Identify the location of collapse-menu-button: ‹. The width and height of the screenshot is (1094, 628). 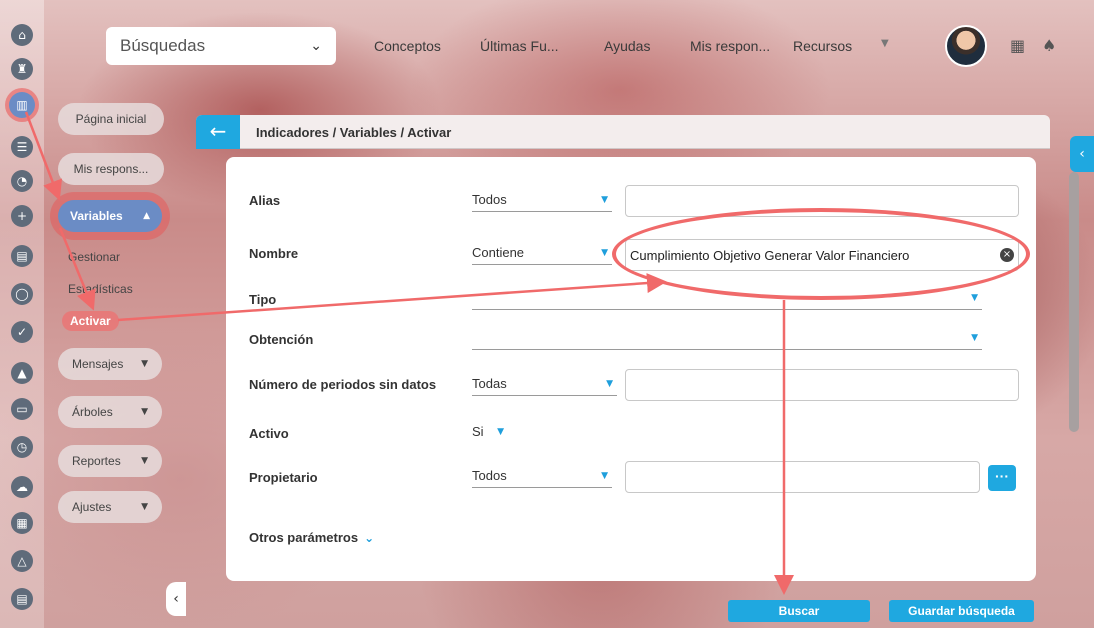
(176, 599).